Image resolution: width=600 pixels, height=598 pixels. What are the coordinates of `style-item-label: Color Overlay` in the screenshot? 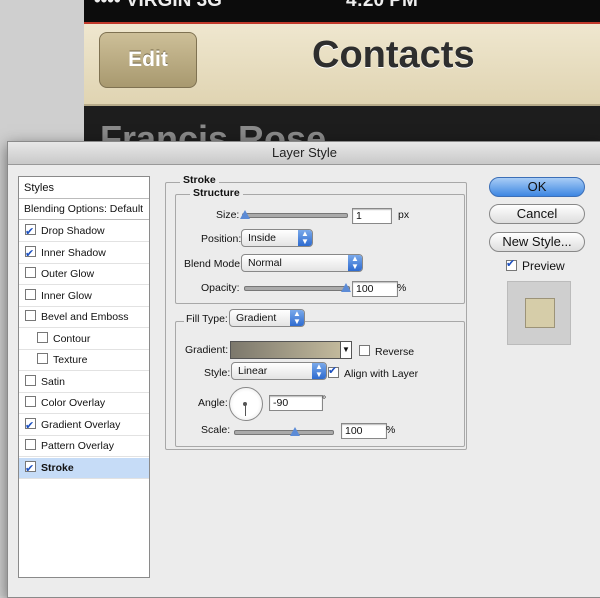 It's located at (73, 403).